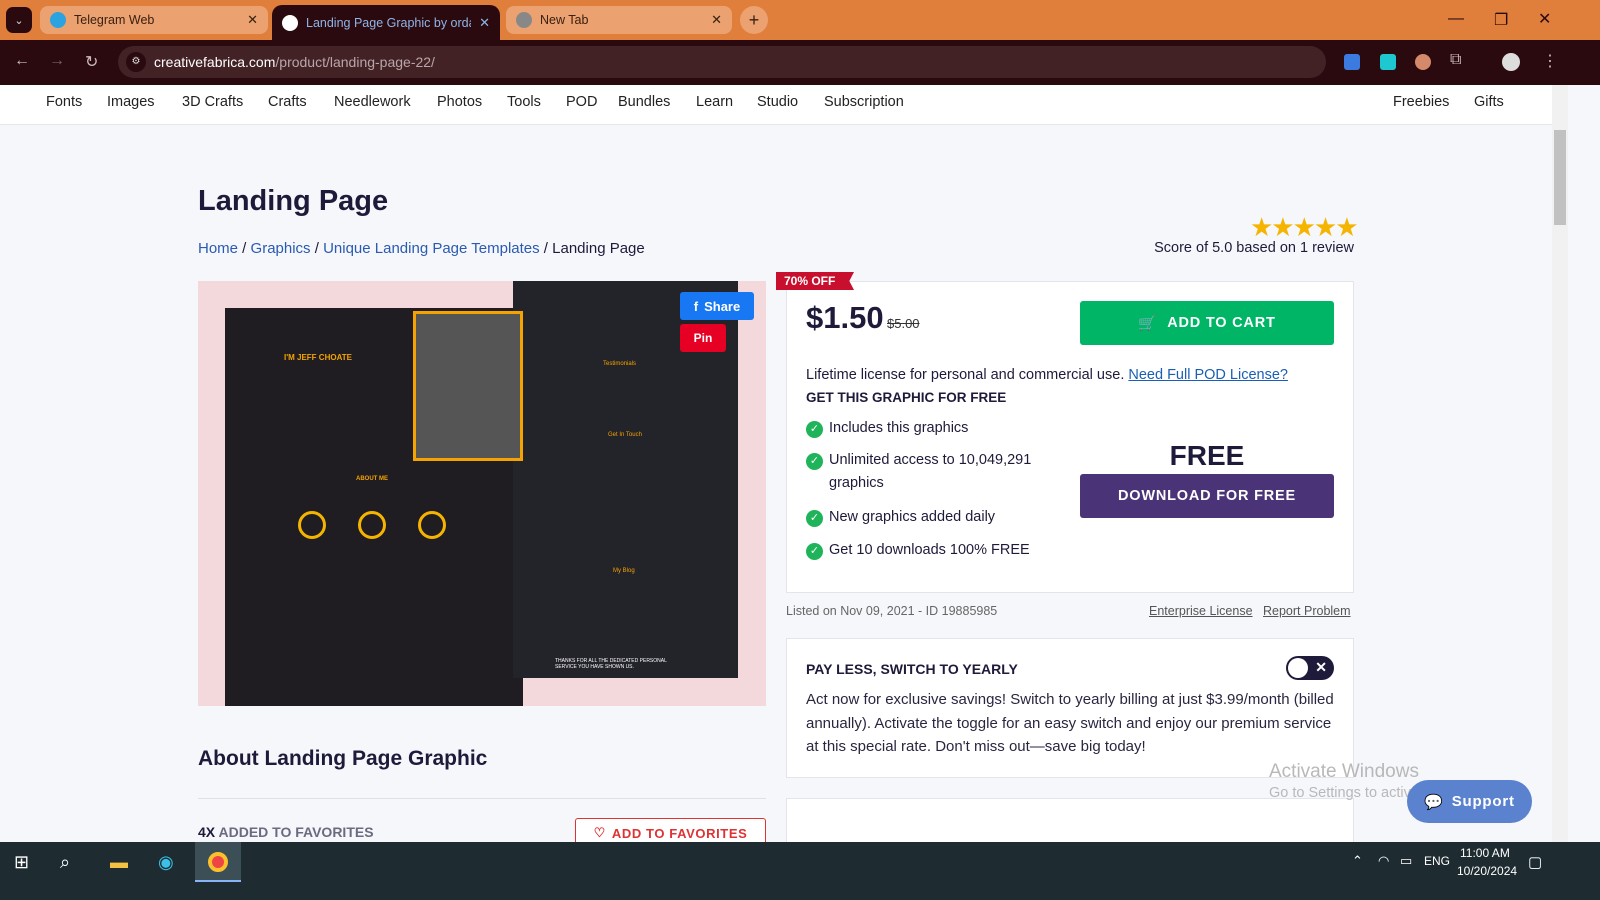 The width and height of the screenshot is (1600, 900). What do you see at coordinates (564, 20) in the screenshot?
I see `tab-title: New Tab` at bounding box center [564, 20].